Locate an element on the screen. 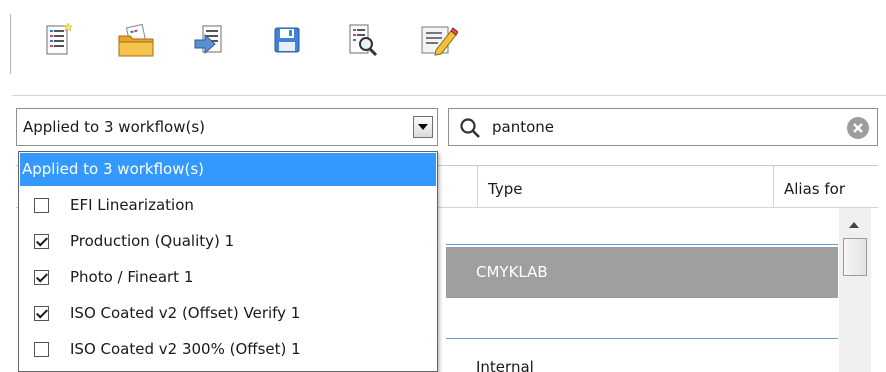  column-header-alias: Alias for is located at coordinates (826, 187).